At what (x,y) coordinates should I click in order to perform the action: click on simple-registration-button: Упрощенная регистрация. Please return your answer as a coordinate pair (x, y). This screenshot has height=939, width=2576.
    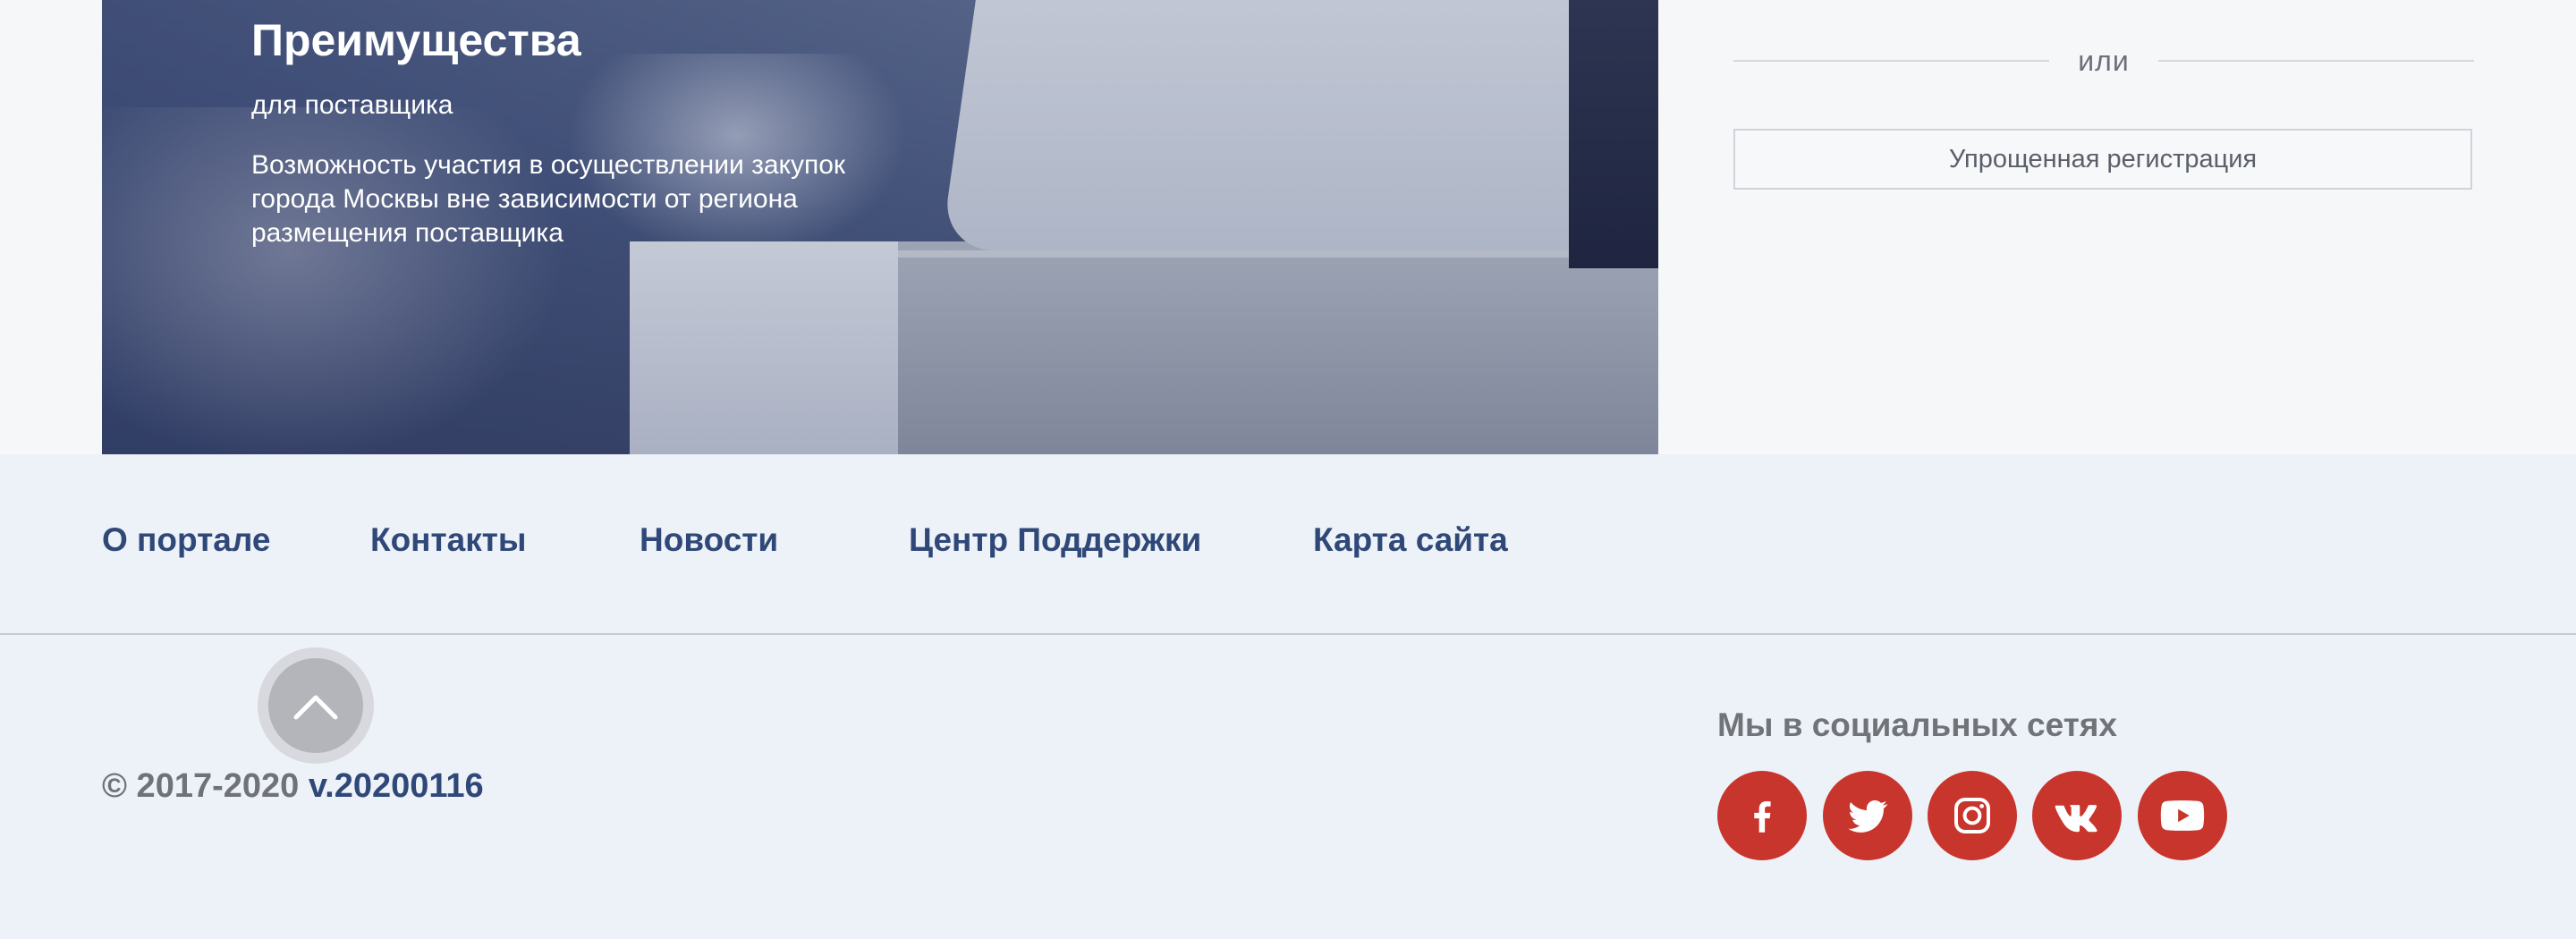
    Looking at the image, I should click on (2102, 159).